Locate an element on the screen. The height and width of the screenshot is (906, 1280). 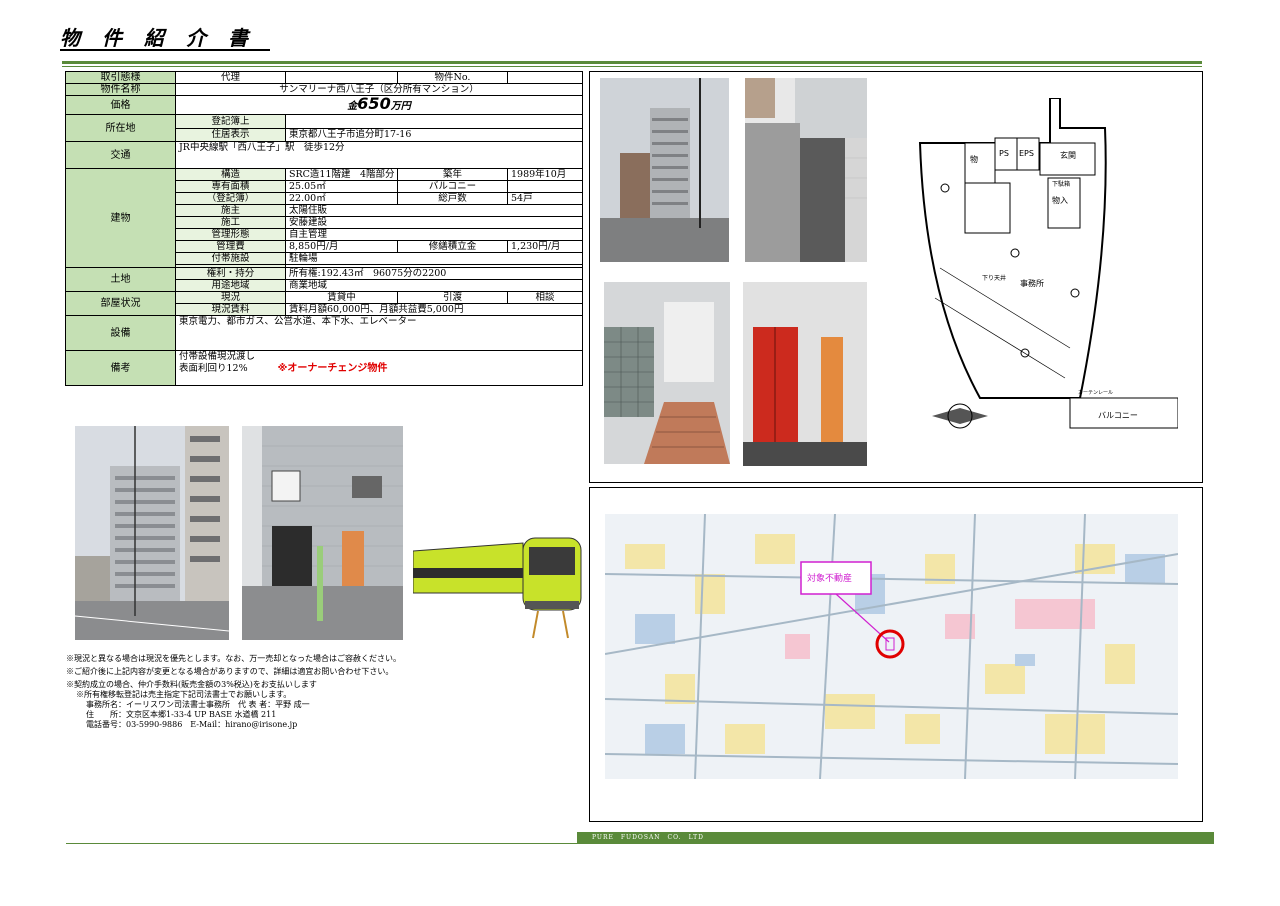
zone-label: 用途地域 is located at coordinates (230, 285).